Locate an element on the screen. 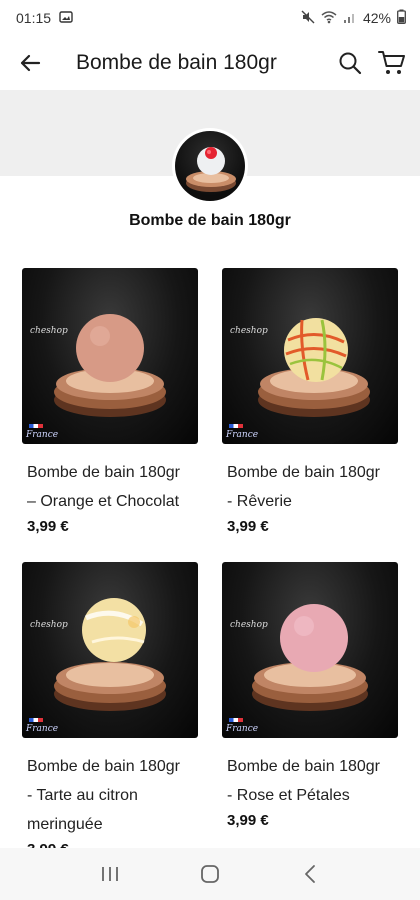  recent-apps-button is located at coordinates (110, 874).